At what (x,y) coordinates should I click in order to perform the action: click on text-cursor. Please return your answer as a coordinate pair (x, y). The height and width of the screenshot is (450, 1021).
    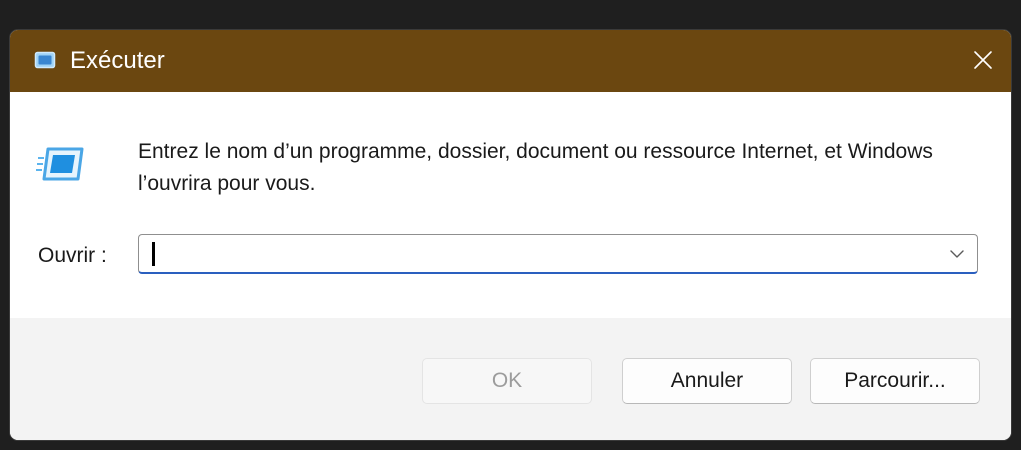
    Looking at the image, I should click on (153, 254).